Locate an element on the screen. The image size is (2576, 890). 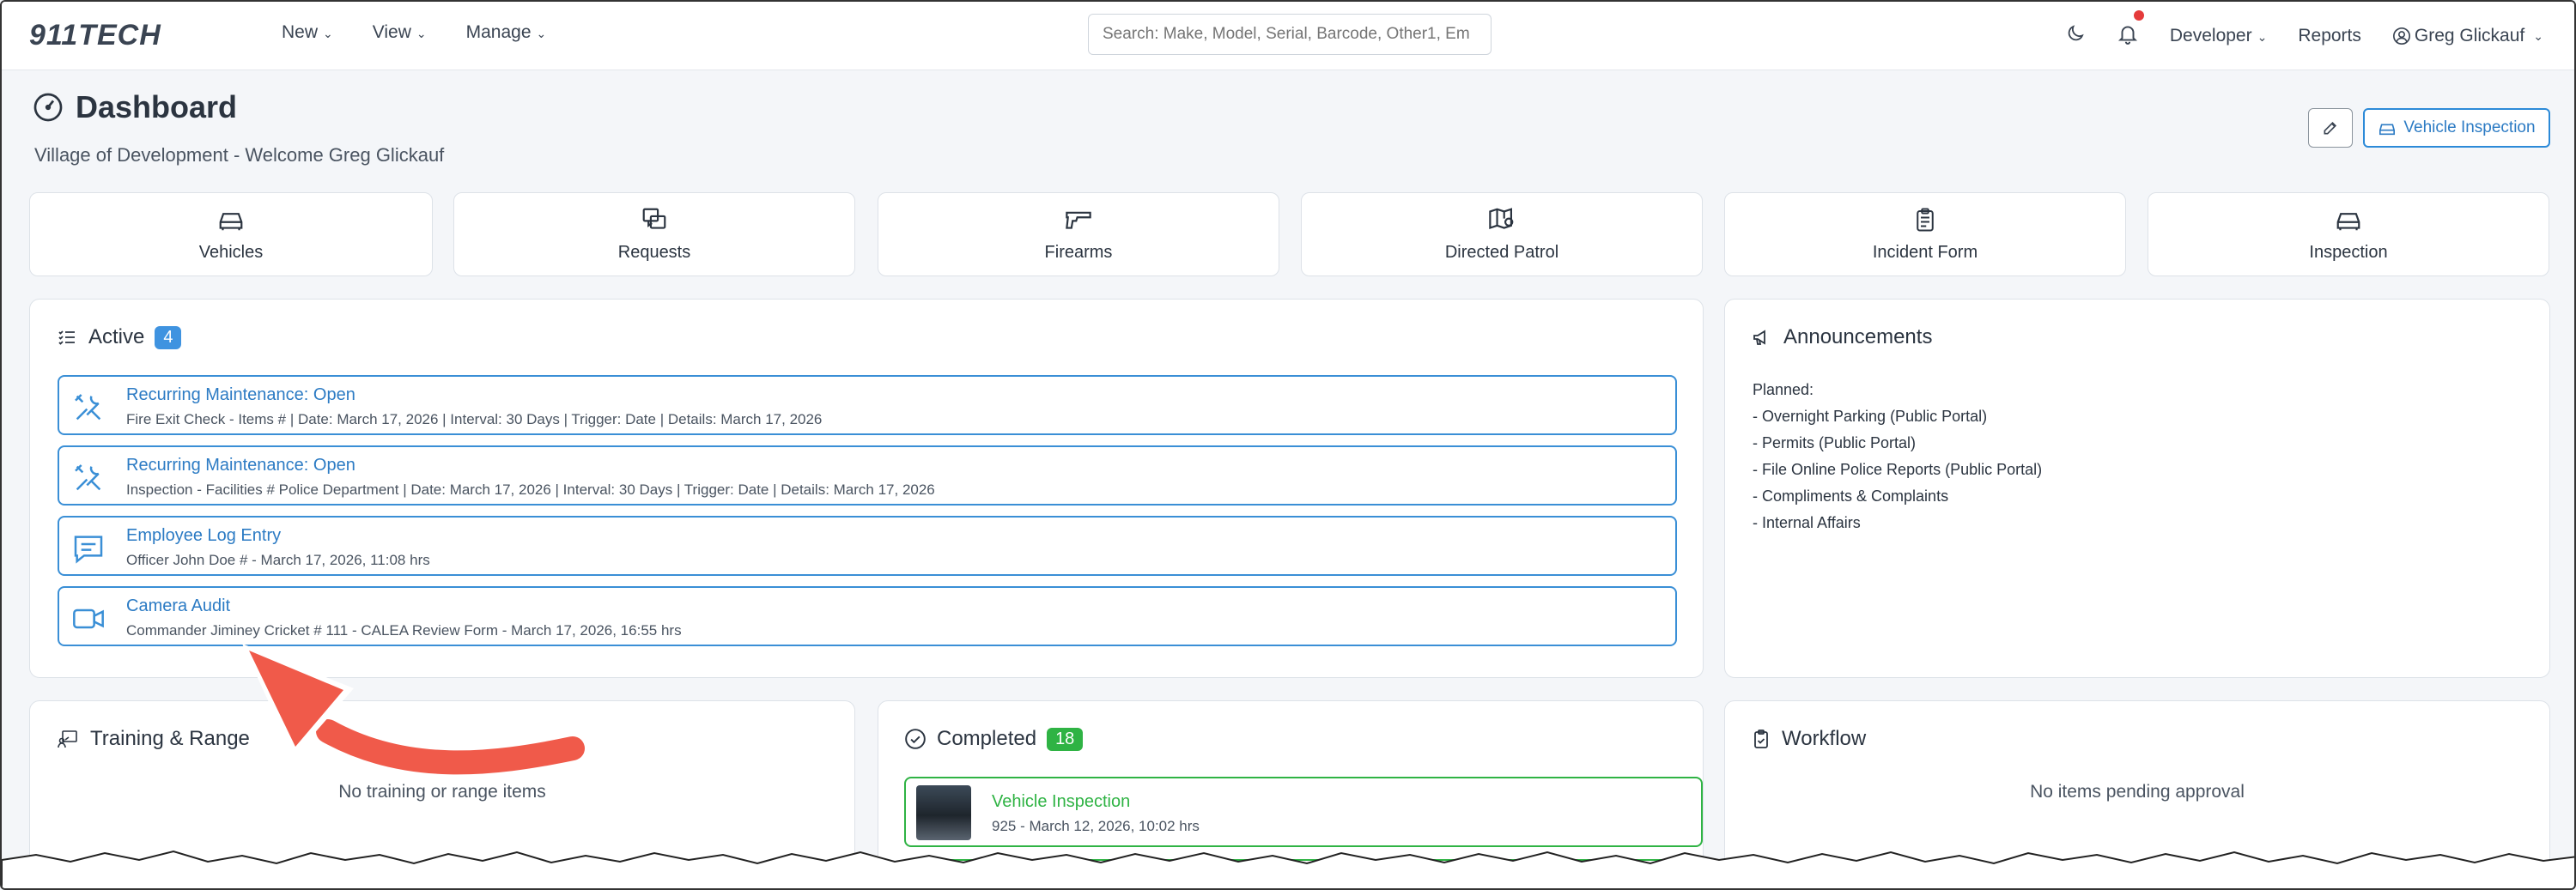
tile-label: Incident Form is located at coordinates (1925, 252).